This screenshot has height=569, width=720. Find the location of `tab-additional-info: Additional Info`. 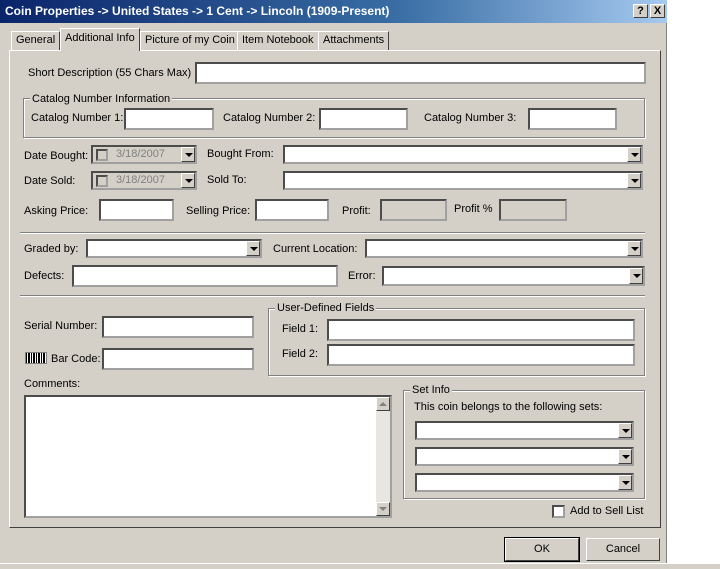

tab-additional-info: Additional Info is located at coordinates (100, 39).